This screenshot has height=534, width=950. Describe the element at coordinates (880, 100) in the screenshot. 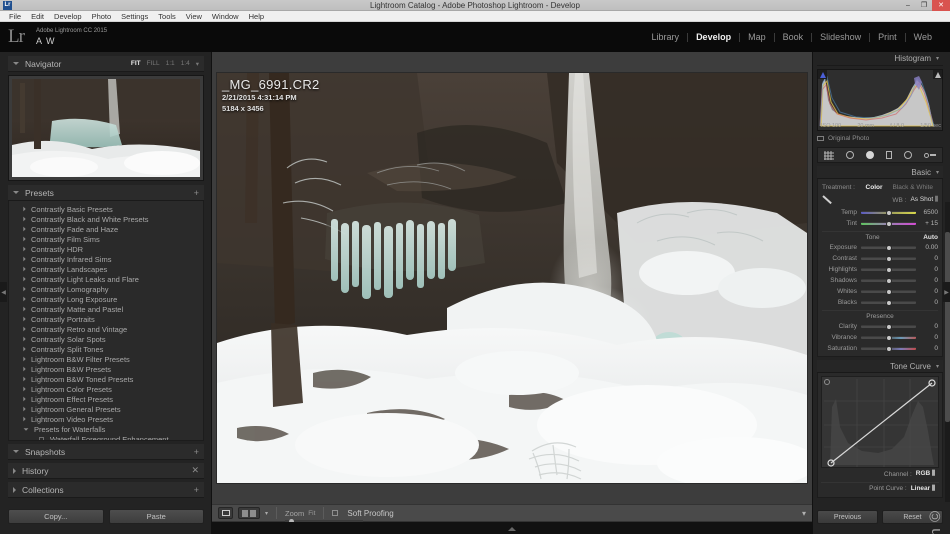

I see `histogram-graph: ISO 100 20 mm f / 8.0 1/50 sec` at that location.